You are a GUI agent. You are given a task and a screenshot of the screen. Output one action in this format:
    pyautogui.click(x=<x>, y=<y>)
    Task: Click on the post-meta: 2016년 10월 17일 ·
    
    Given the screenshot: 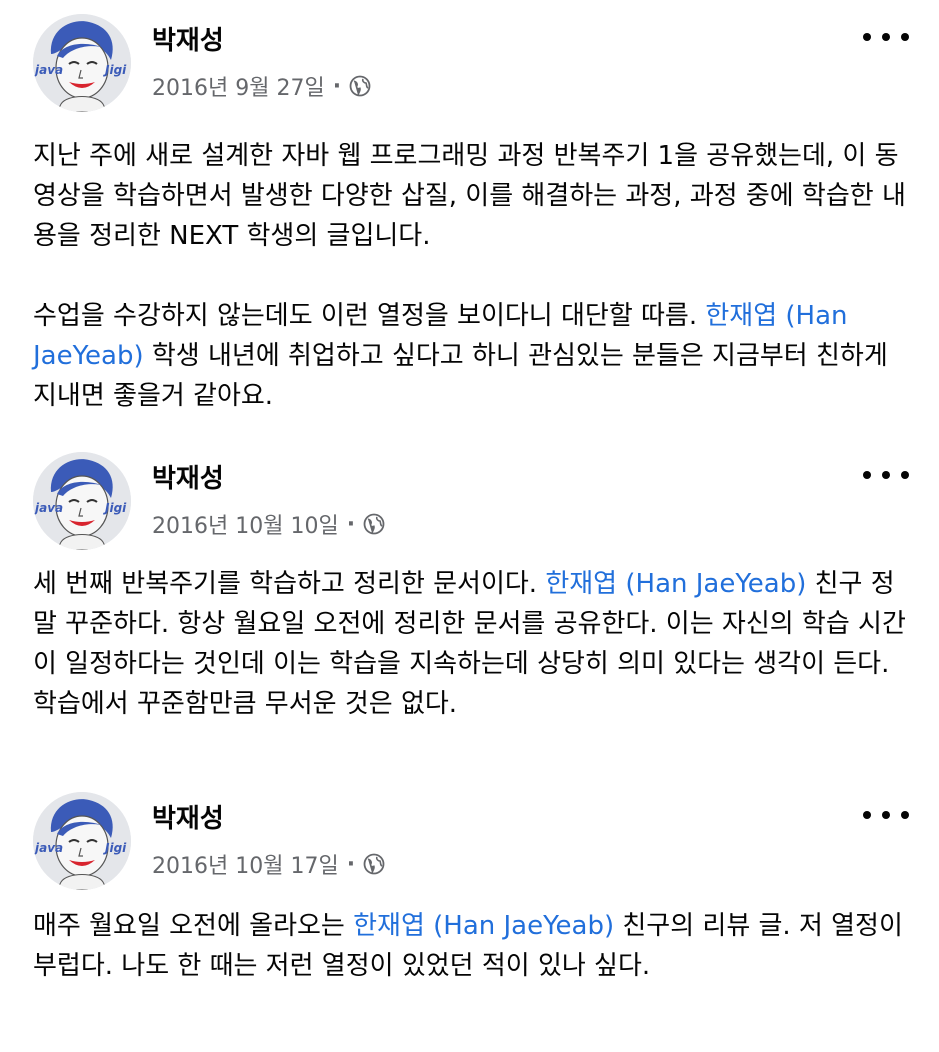 What is the action you would take?
    pyautogui.click(x=268, y=864)
    